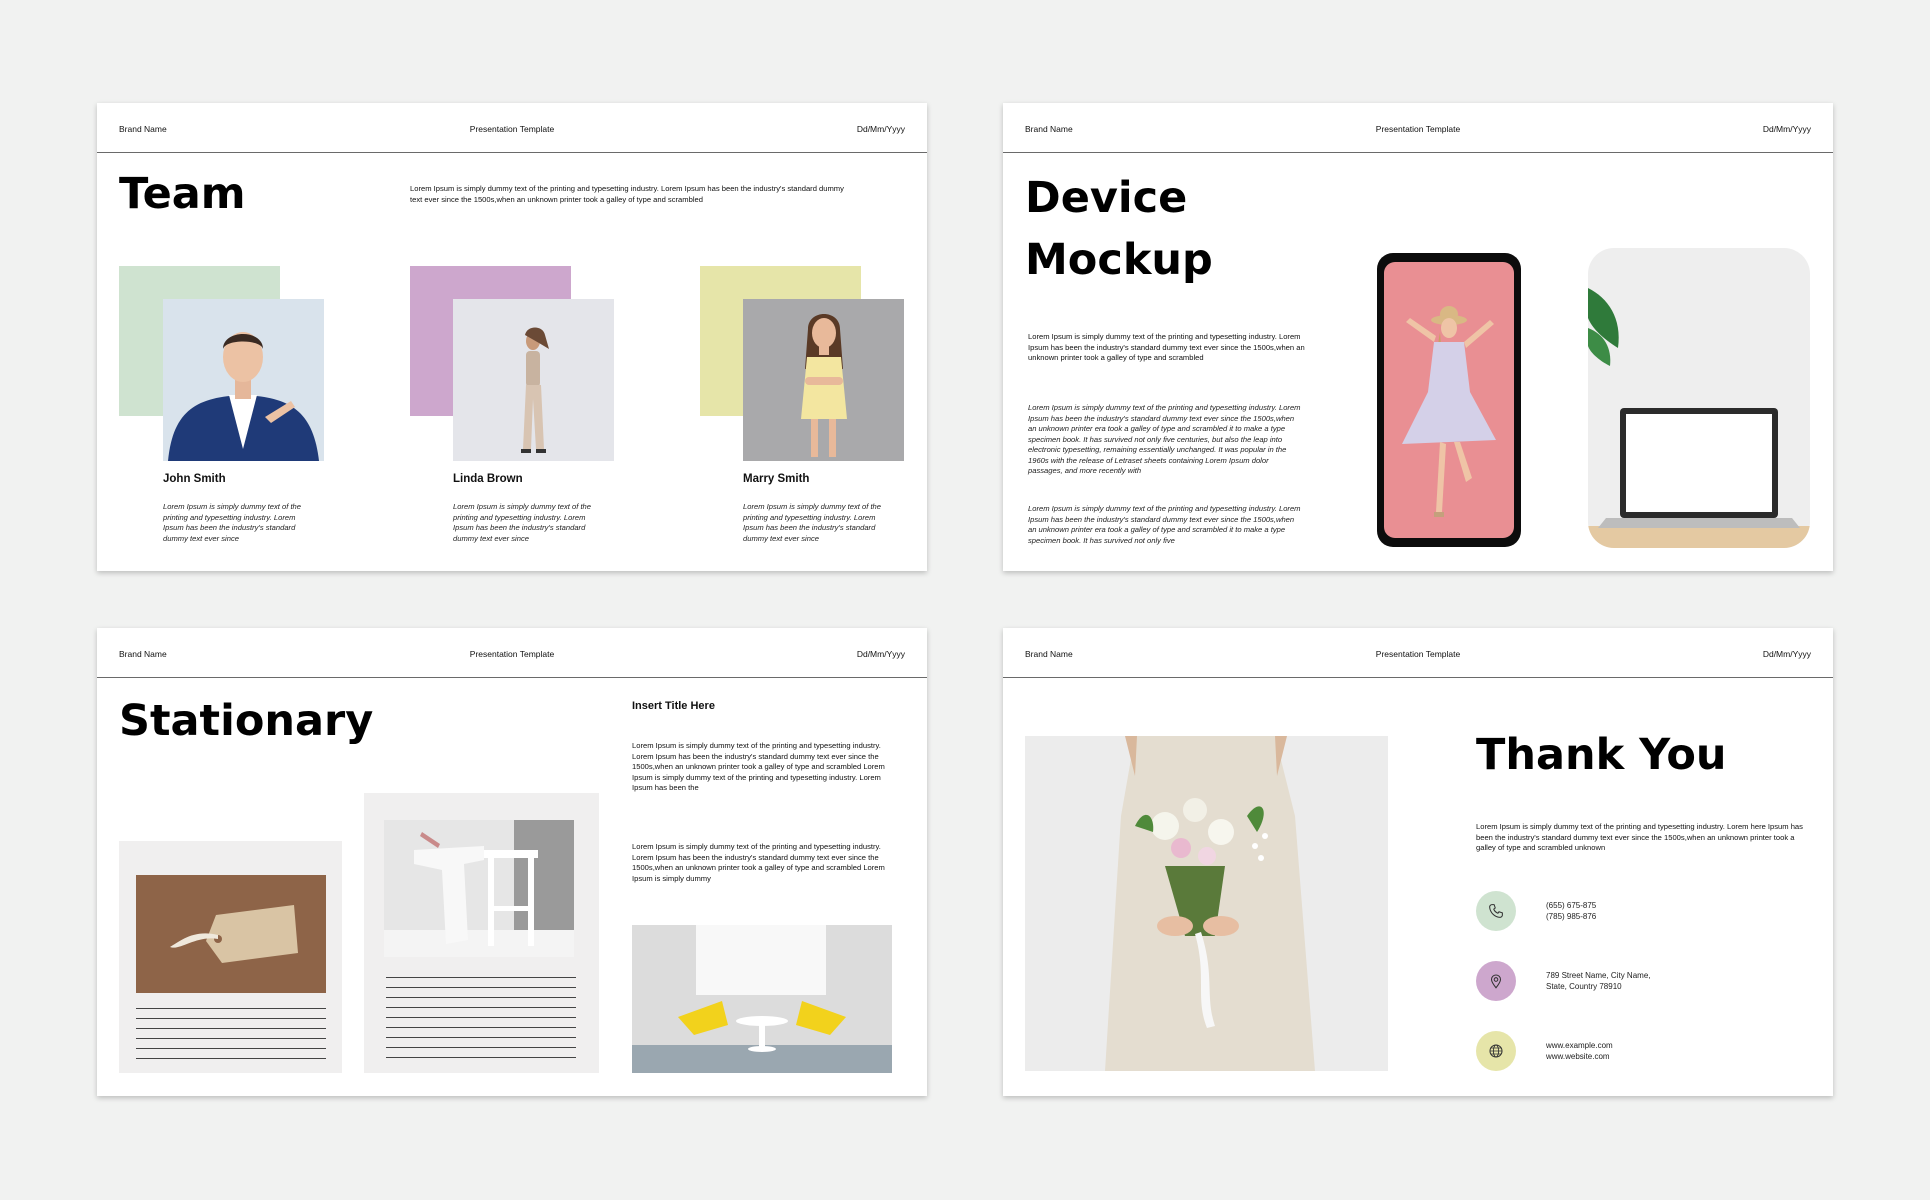 The height and width of the screenshot is (1200, 1930). Describe the element at coordinates (1119, 260) in the screenshot. I see `title-line-2: Mockup` at that location.